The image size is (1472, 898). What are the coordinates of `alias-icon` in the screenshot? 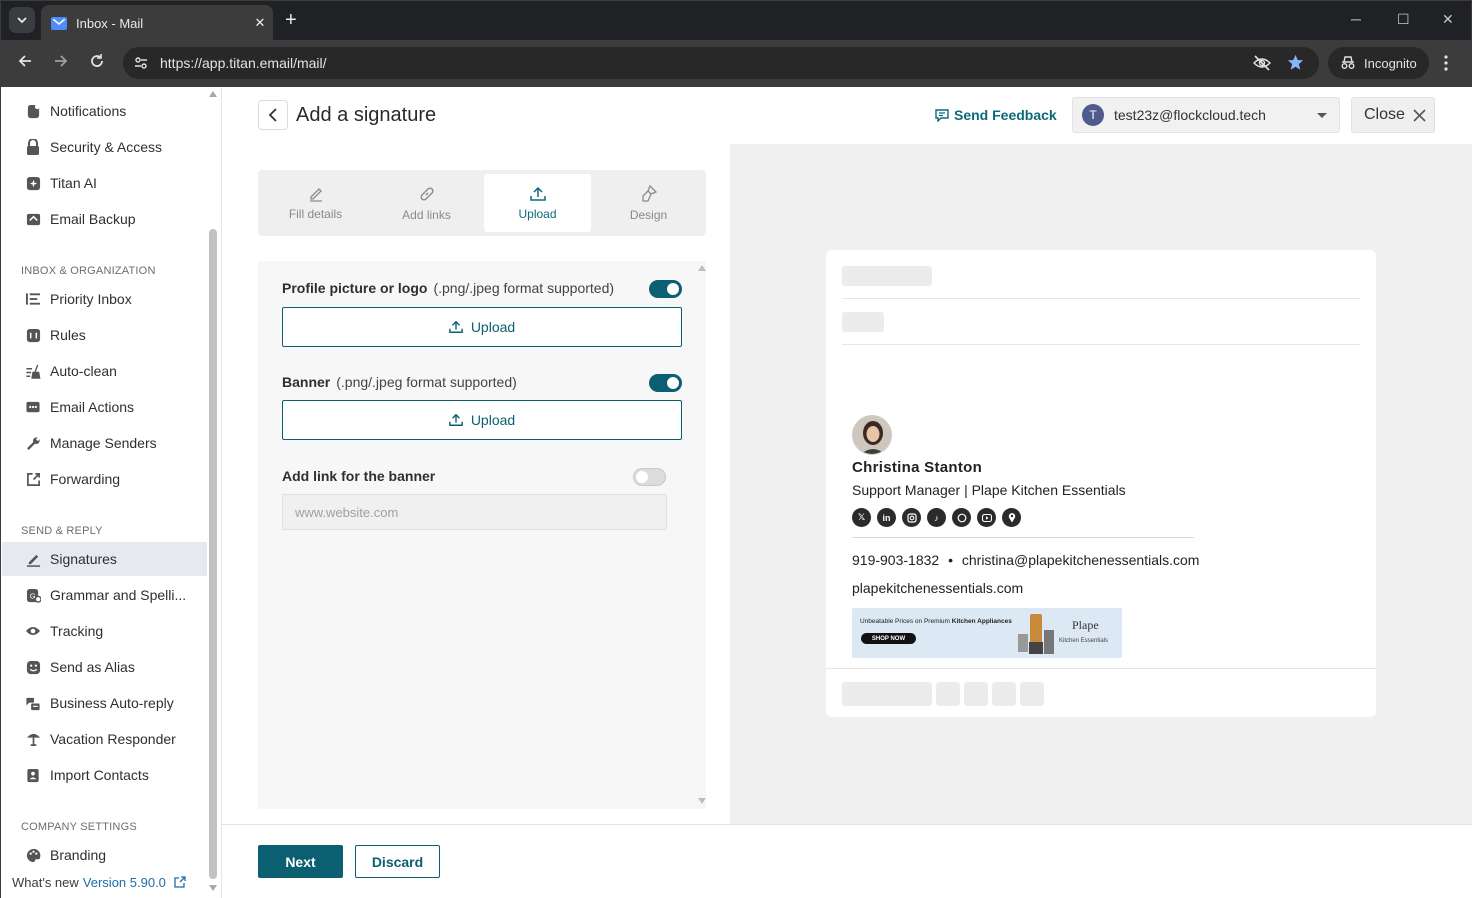 It's located at (33, 667).